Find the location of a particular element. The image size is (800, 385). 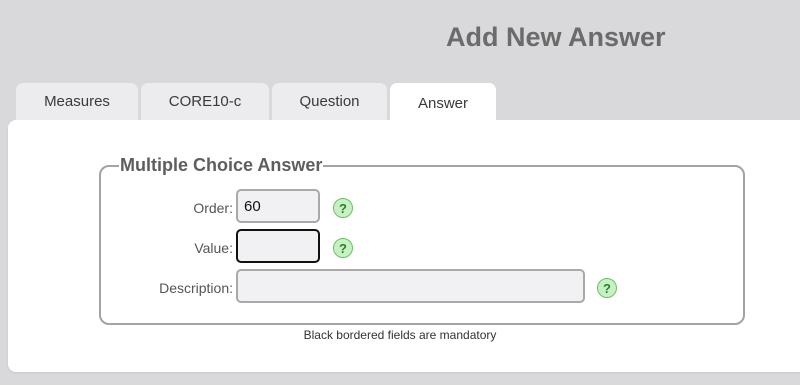

description-input is located at coordinates (410, 286).